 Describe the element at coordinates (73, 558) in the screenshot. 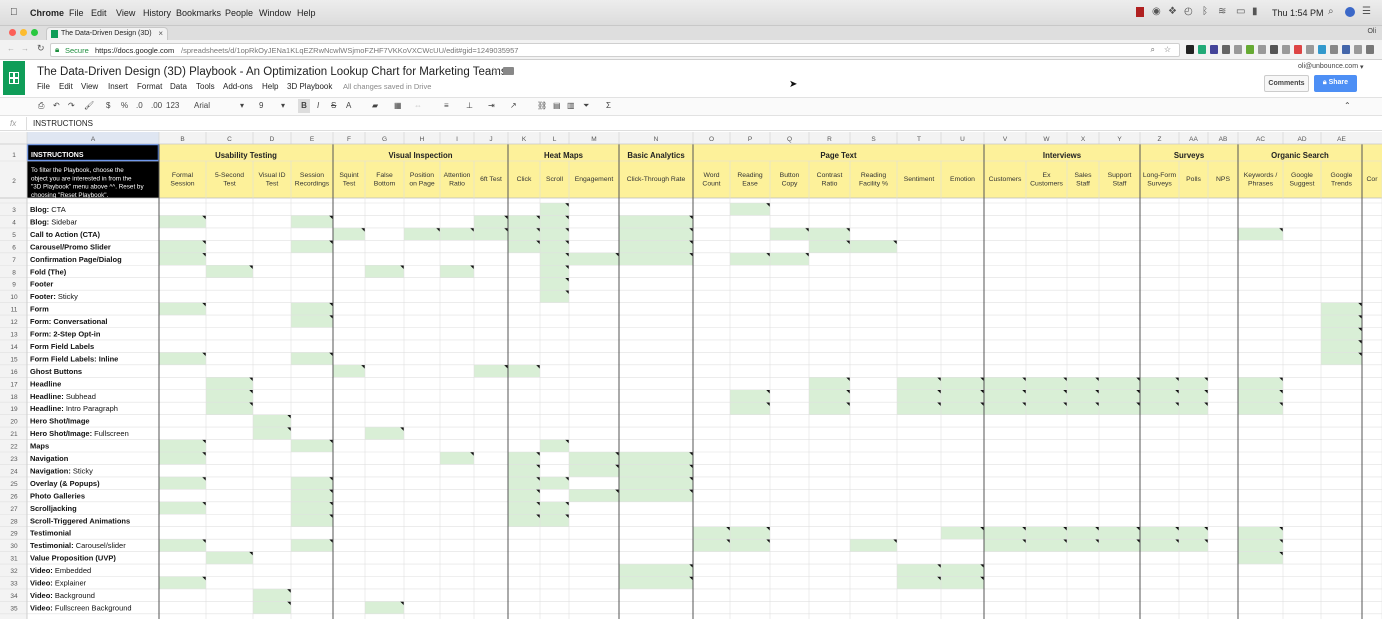

I see `row-label: Value Proposition (UVP)` at that location.